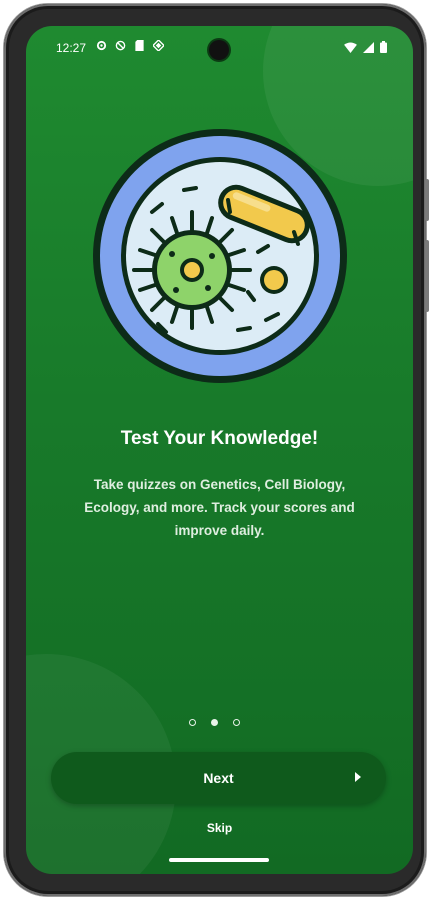 This screenshot has height=900, width=431. Describe the element at coordinates (101, 45) in the screenshot. I see `settings-icon` at that location.